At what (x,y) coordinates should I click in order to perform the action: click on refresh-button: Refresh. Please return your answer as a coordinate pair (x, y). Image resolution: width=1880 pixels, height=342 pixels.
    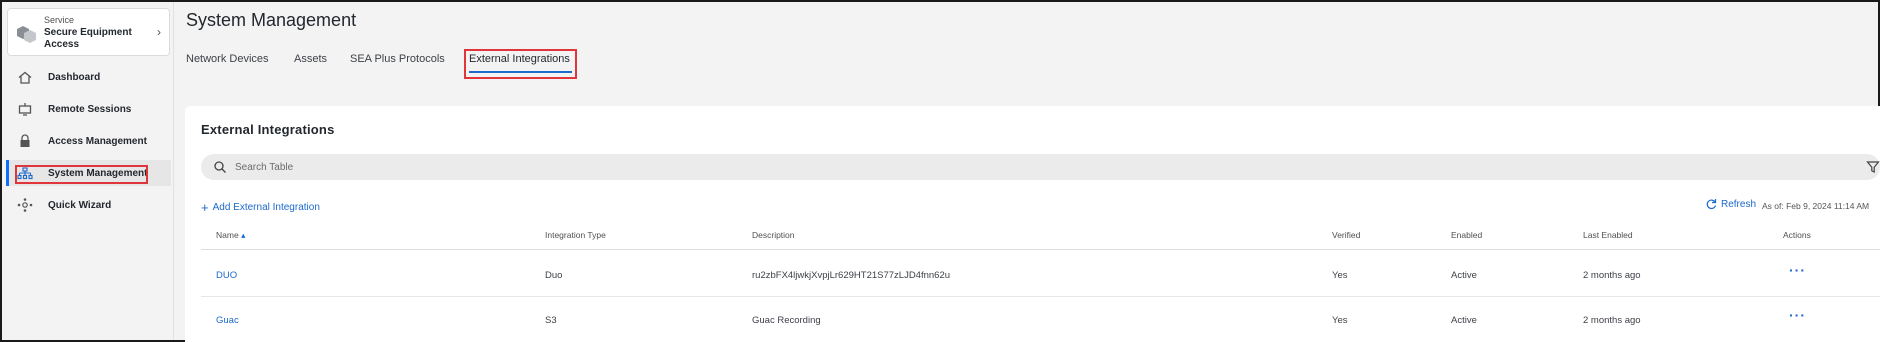
    Looking at the image, I should click on (1730, 204).